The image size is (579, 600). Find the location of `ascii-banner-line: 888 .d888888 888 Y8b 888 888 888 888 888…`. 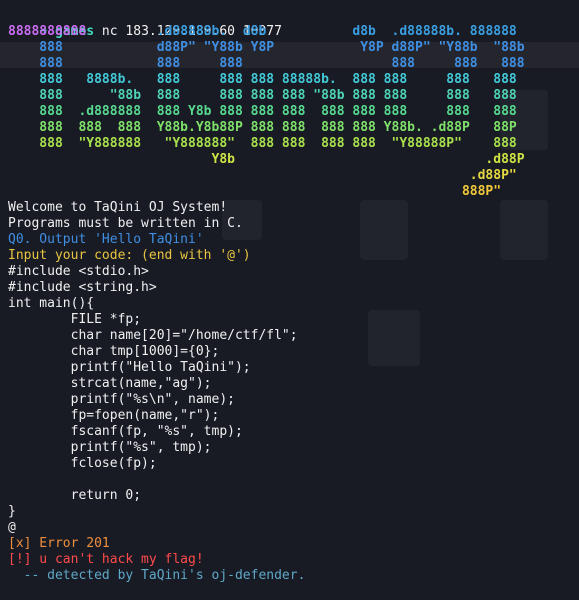

ascii-banner-line: 888 .d888888 888 Y8b 888 888 888 888 888… is located at coordinates (293, 112).